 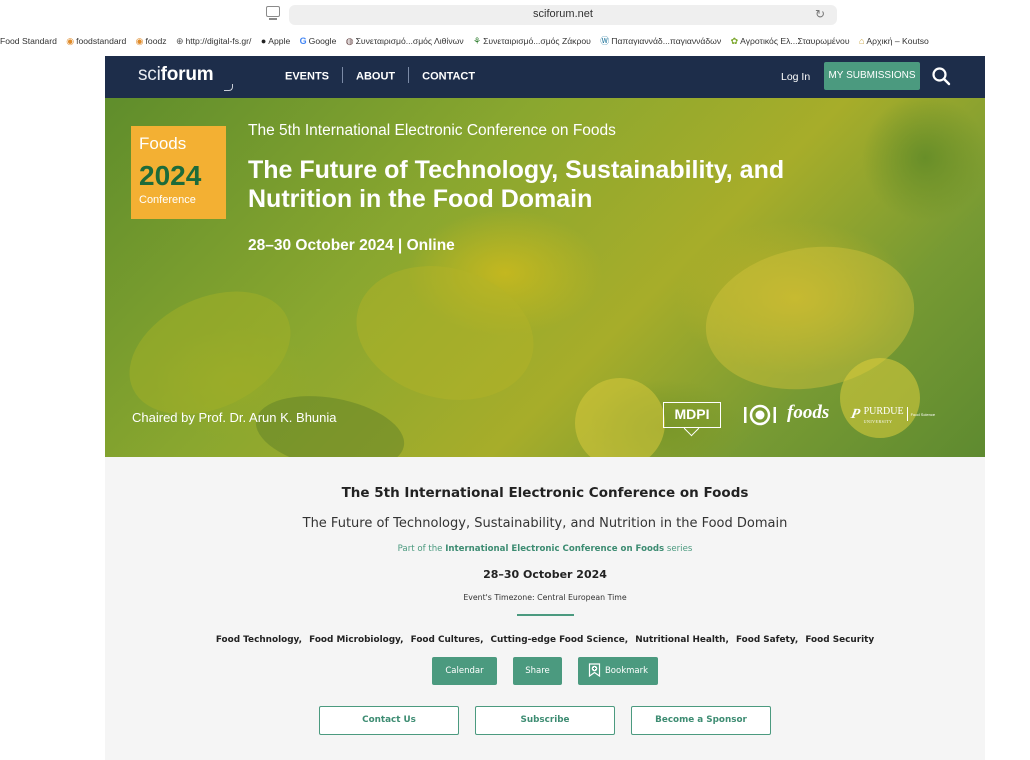 I want to click on hero-date: 28–30 October 2024 | Online, so click(x=351, y=245).